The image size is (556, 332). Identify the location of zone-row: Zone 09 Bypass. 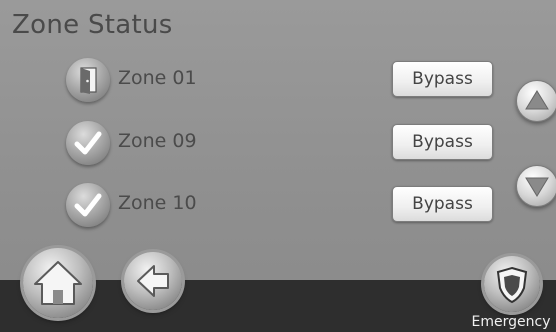
(278, 144).